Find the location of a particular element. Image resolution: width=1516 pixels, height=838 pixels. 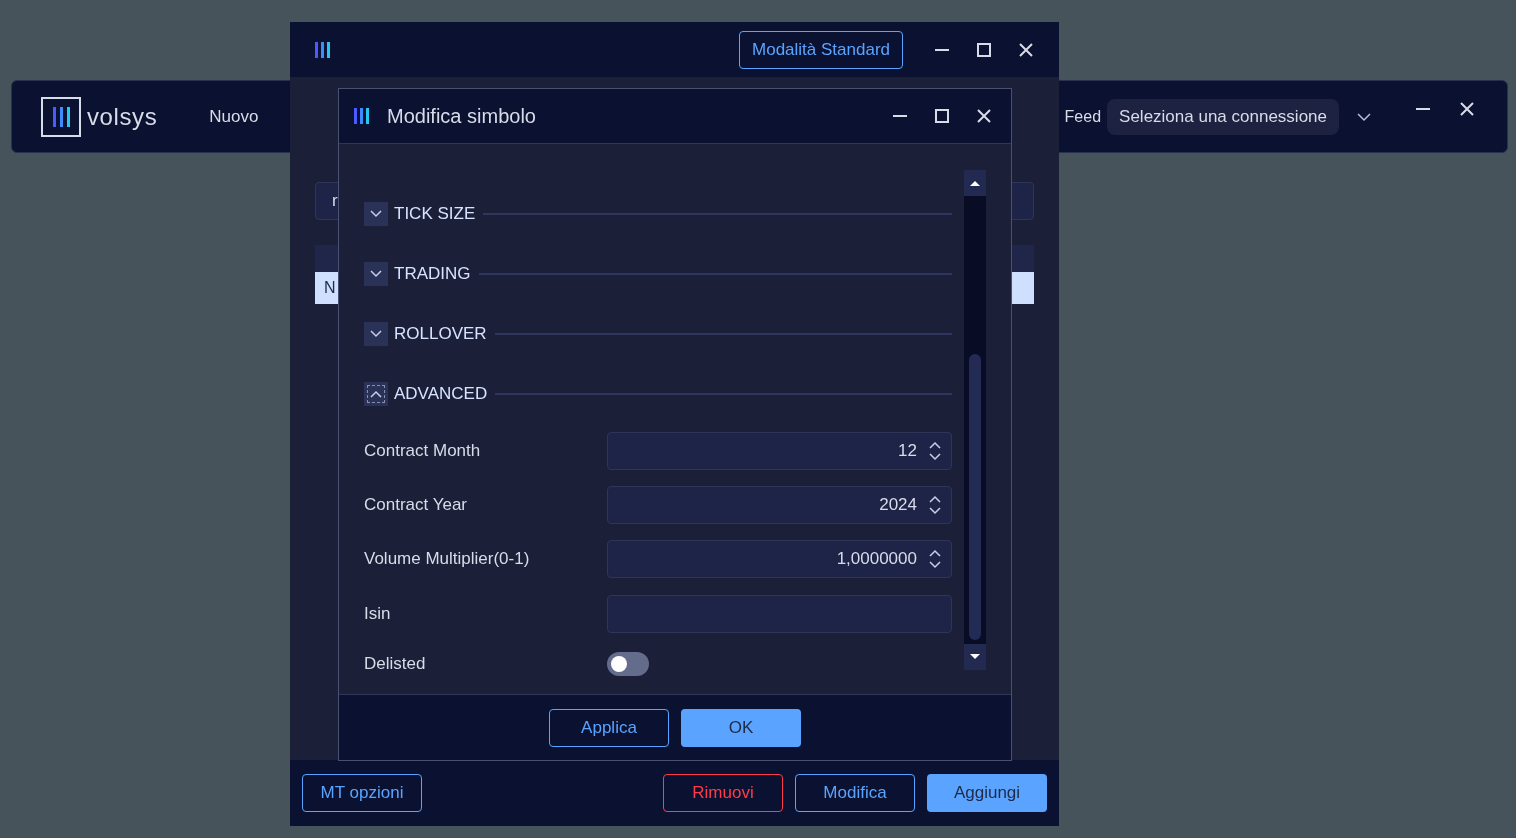

logo-text: volsys is located at coordinates (122, 116).